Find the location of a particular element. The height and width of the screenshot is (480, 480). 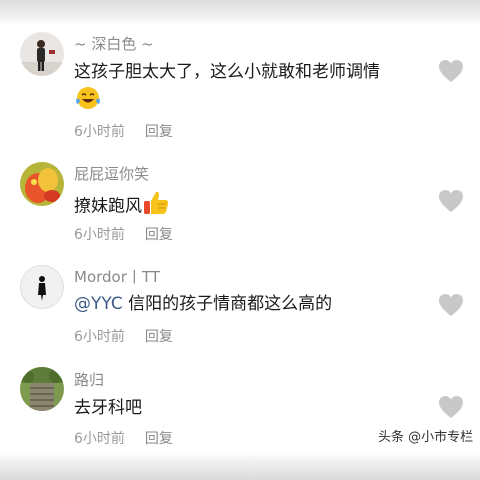

comment-username: 路归 is located at coordinates (89, 379).